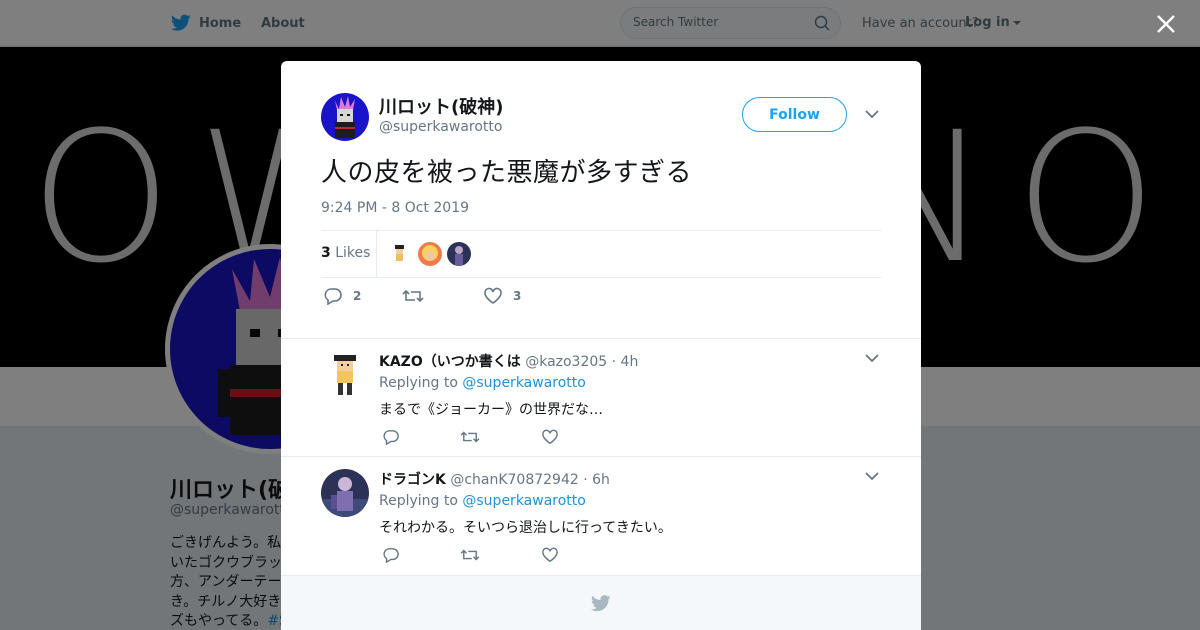 Image resolution: width=1200 pixels, height=630 pixels. What do you see at coordinates (441, 106) in the screenshot?
I see `author-name: 川ロット(破神)` at bounding box center [441, 106].